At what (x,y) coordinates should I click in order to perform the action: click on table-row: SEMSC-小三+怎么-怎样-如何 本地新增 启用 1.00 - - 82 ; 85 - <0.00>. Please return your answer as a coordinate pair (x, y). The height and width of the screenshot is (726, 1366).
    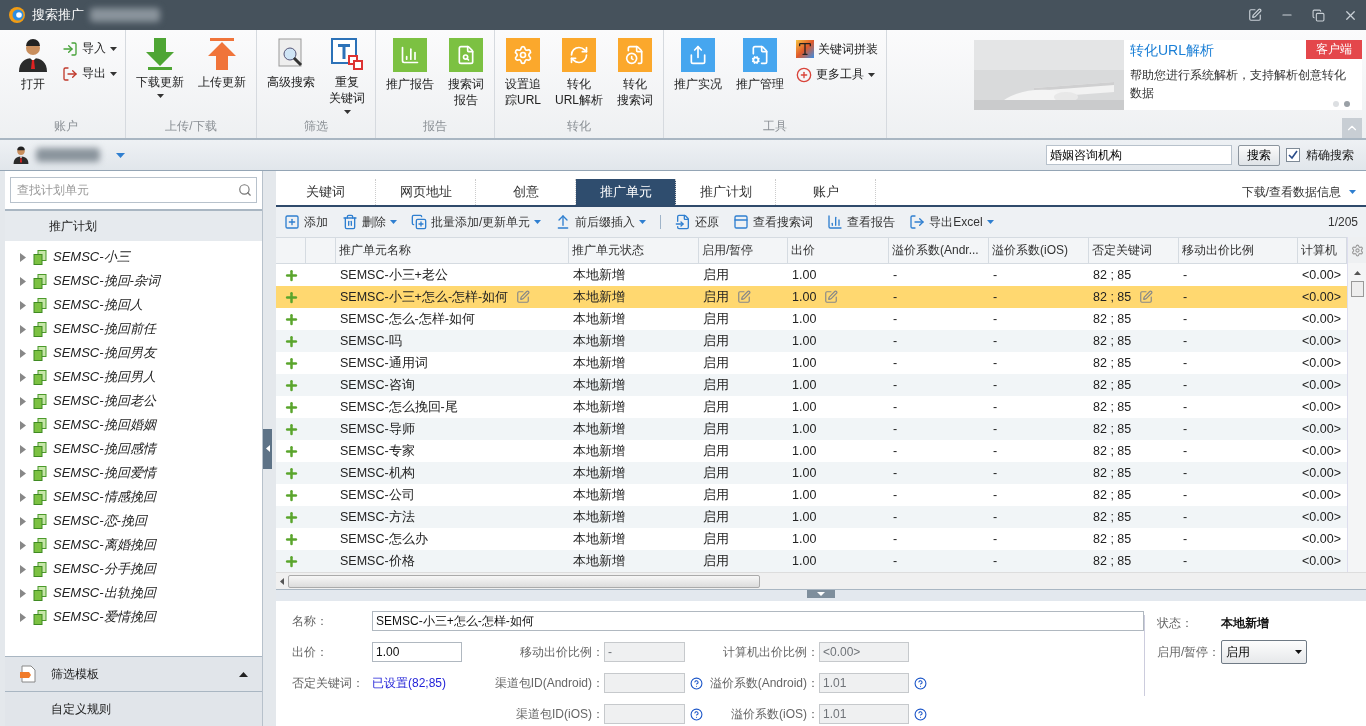
    Looking at the image, I should click on (811, 297).